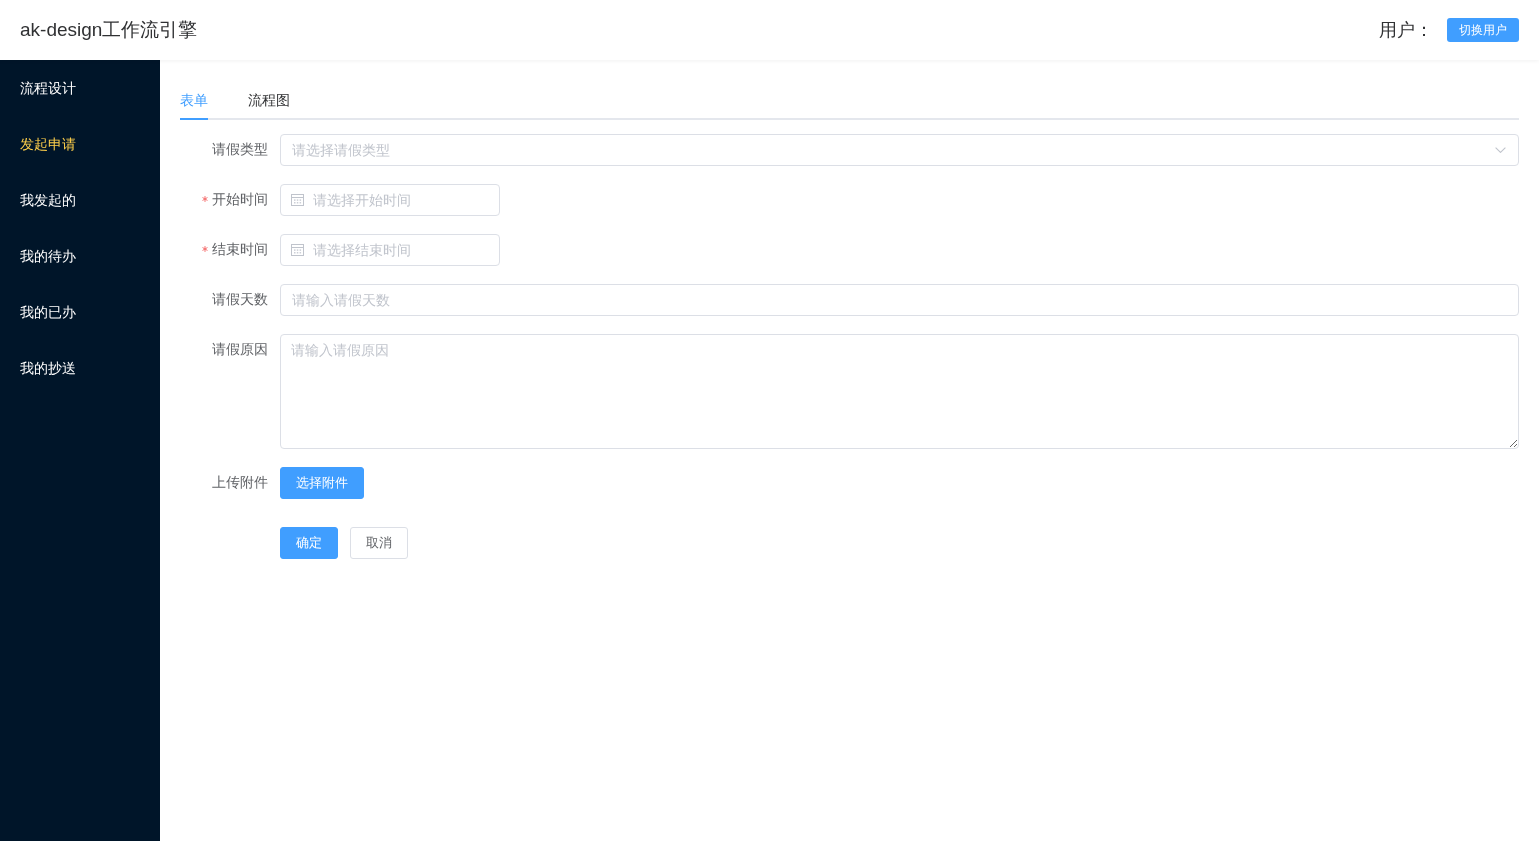 This screenshot has width=1539, height=841. What do you see at coordinates (390, 200) in the screenshot?
I see `date-picker-field: 请选择开始时间` at bounding box center [390, 200].